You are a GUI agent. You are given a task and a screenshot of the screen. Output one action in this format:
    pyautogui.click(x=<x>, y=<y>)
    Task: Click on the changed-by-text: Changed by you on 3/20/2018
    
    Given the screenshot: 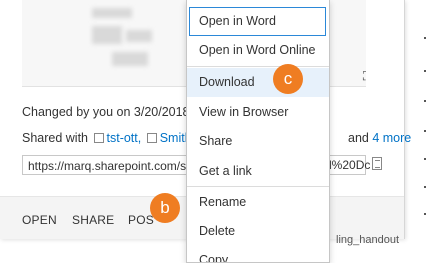 What is the action you would take?
    pyautogui.click(x=106, y=112)
    